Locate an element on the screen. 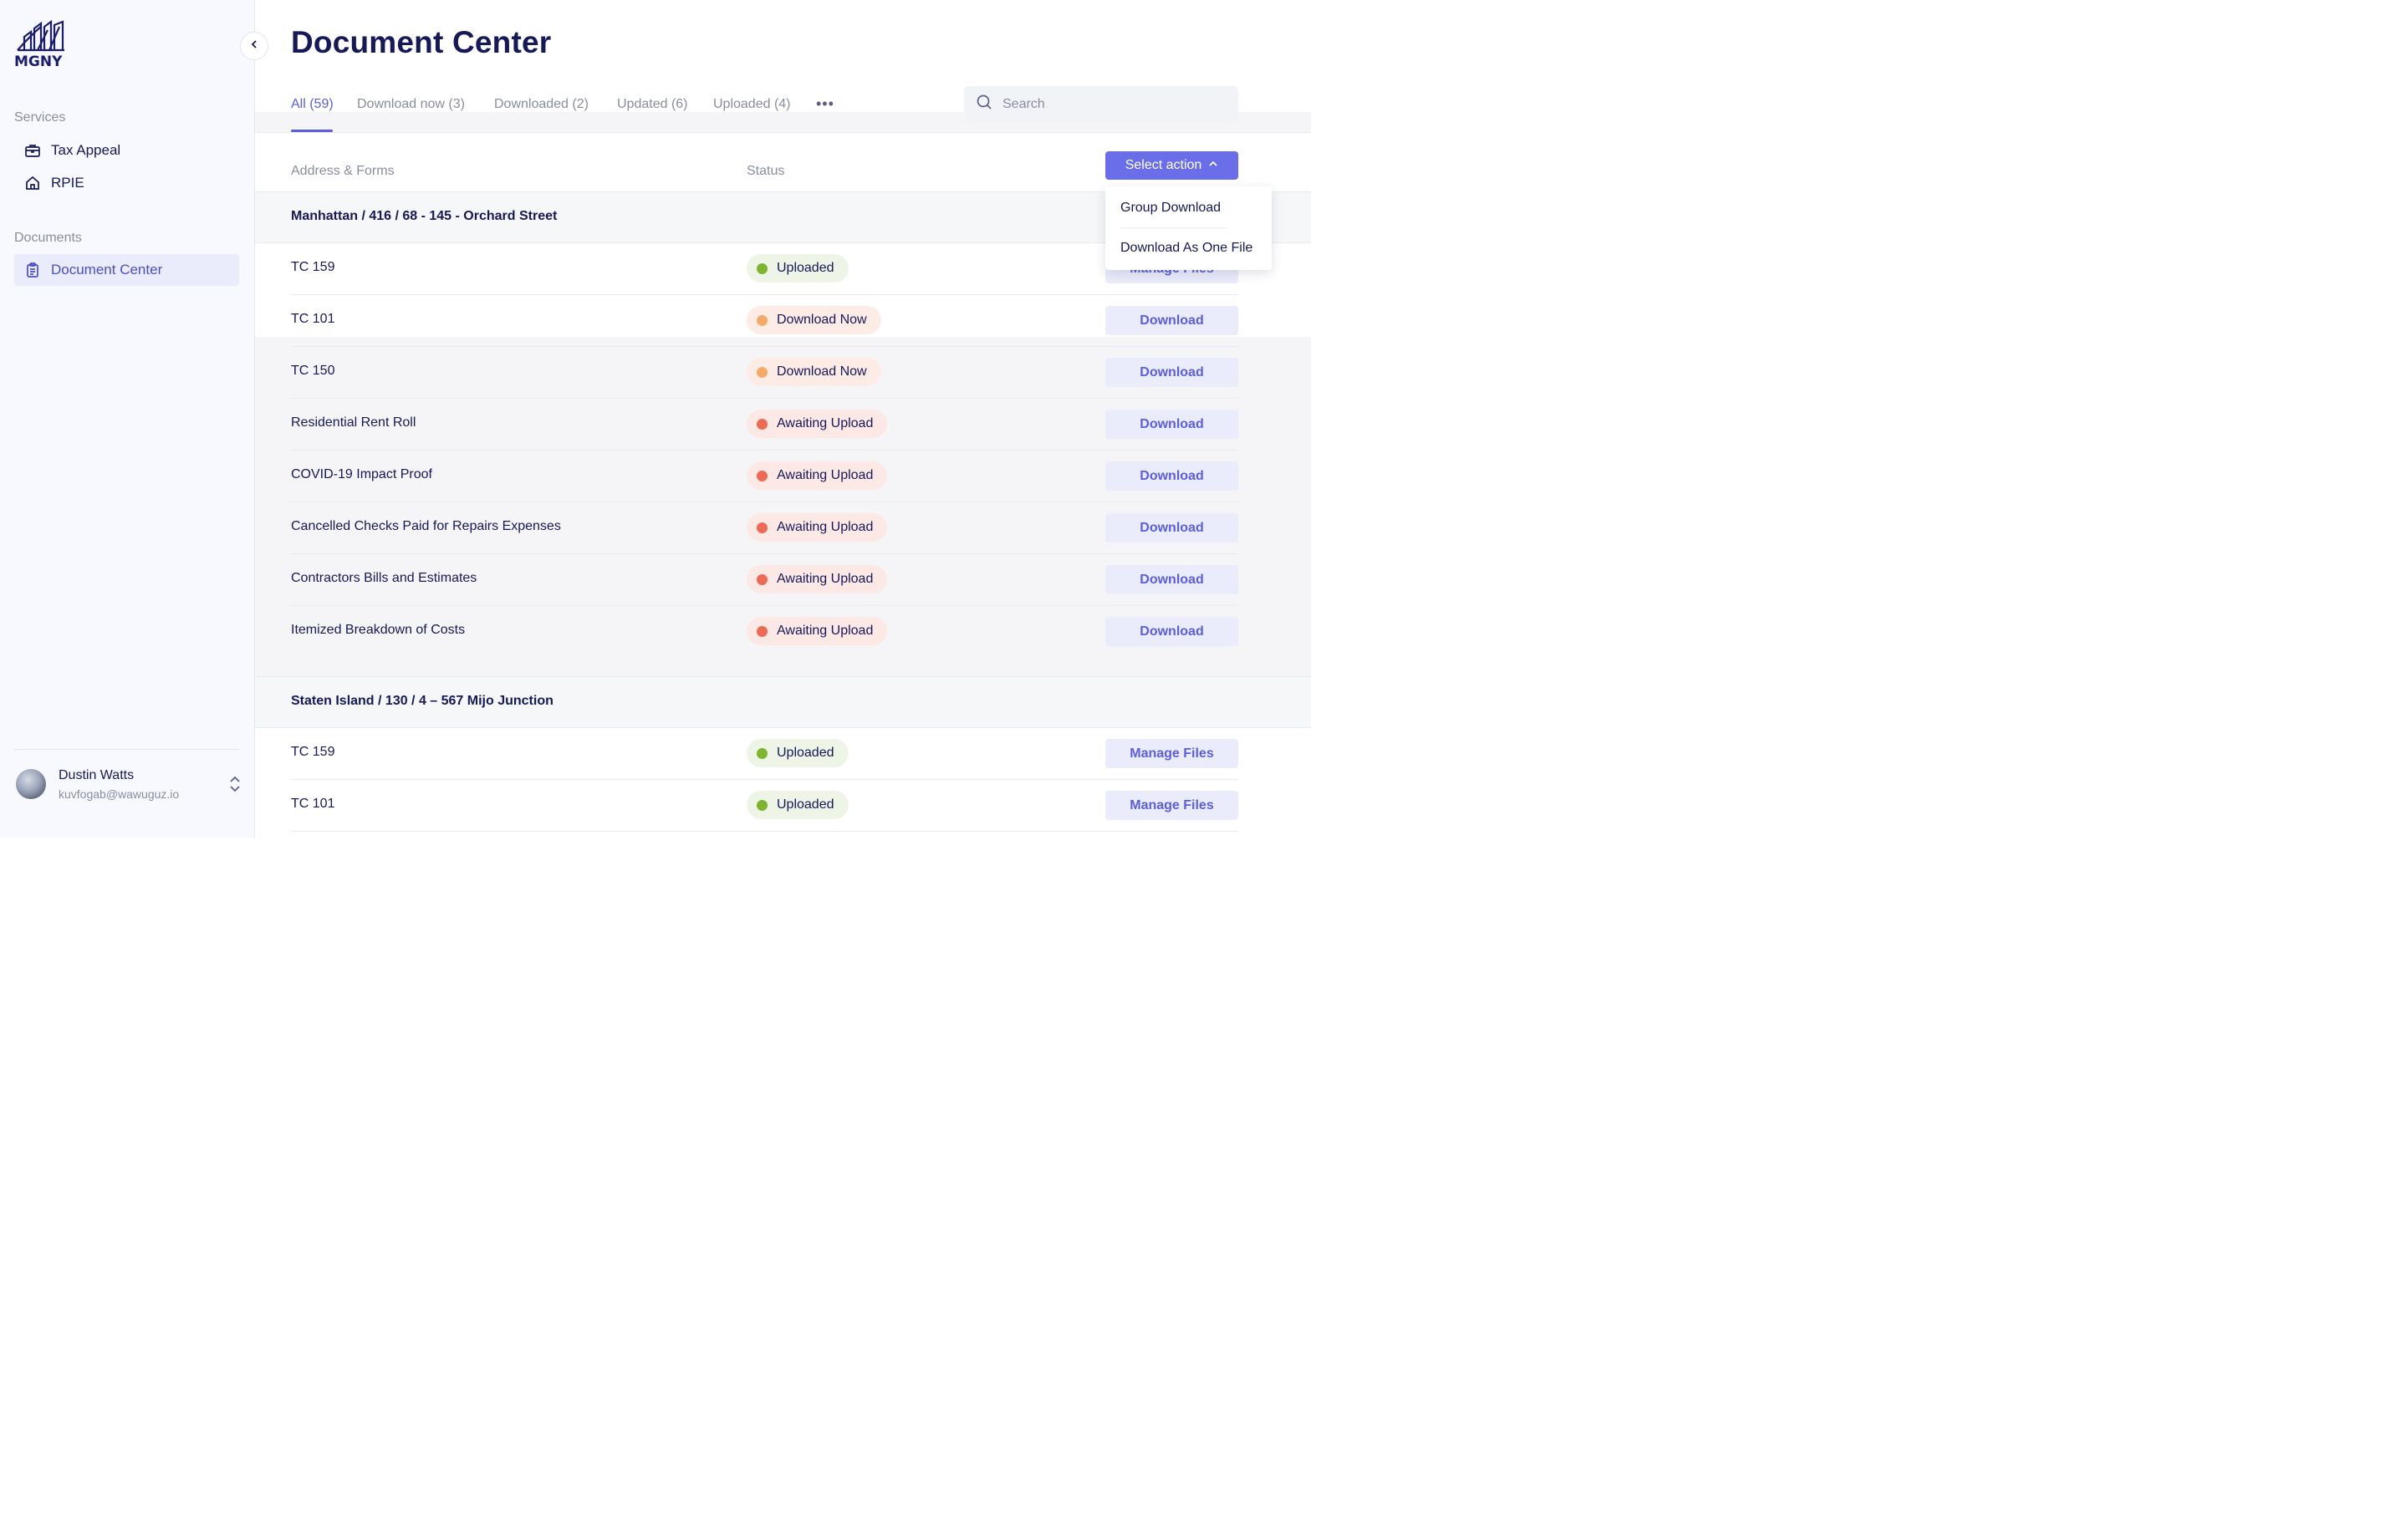 The height and width of the screenshot is (1538, 2408). mgny-logo: MGNY is located at coordinates (41, 45).